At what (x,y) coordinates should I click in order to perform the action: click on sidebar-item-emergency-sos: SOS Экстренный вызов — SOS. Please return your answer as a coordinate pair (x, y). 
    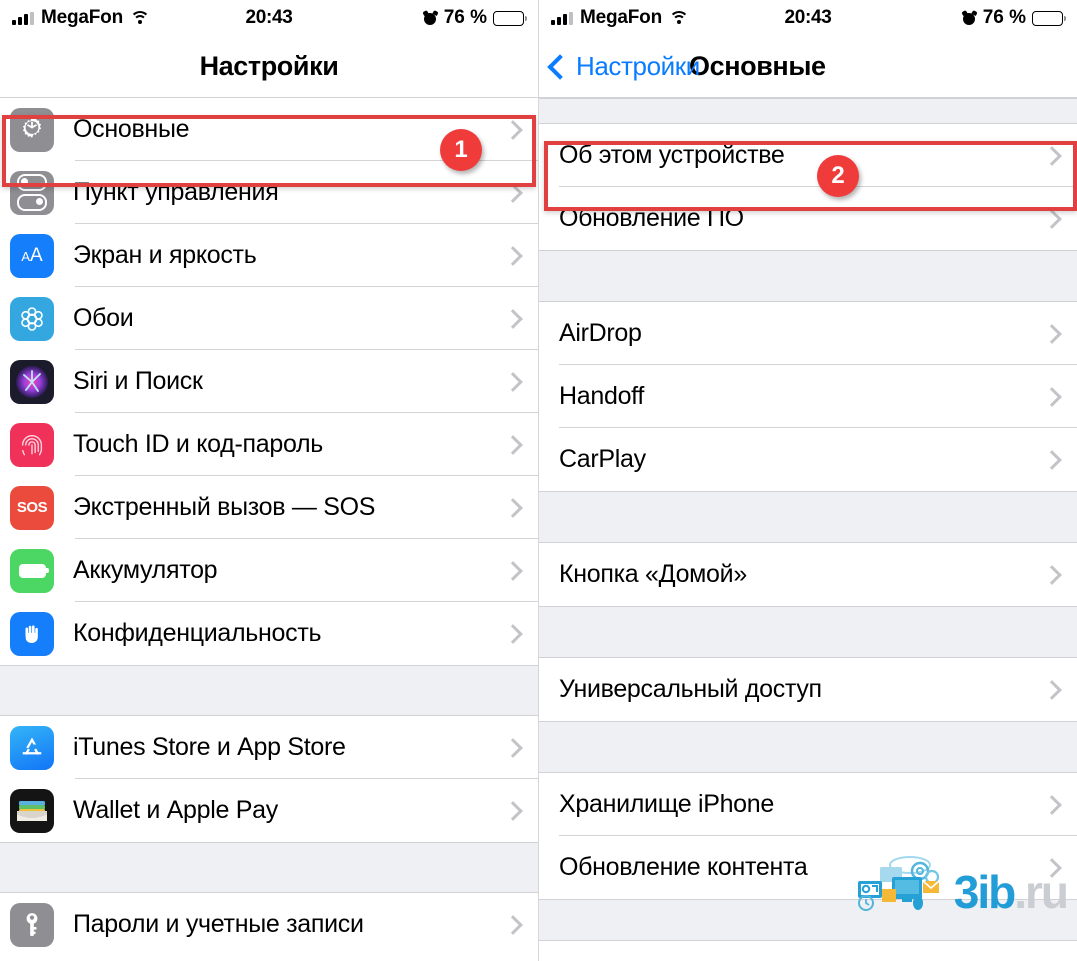
    Looking at the image, I should click on (269, 507).